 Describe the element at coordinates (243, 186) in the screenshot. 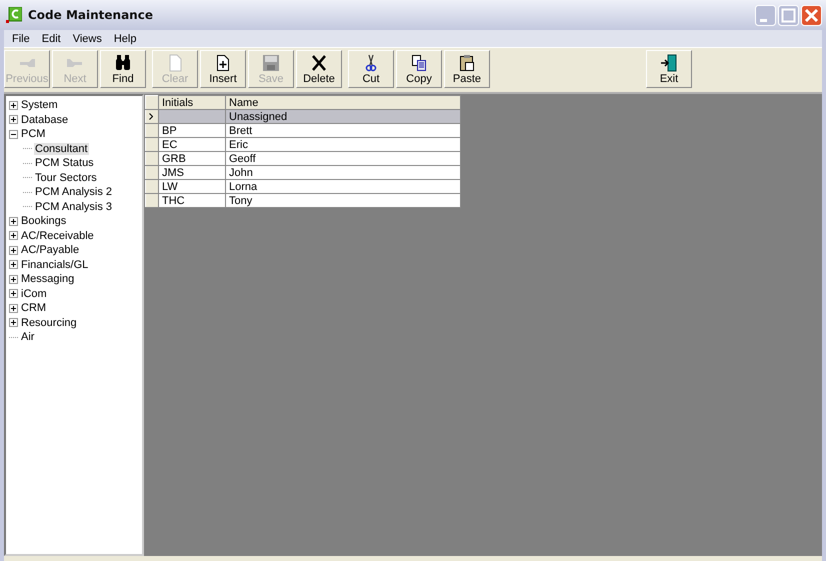

I see `table-cell: Lorna` at that location.